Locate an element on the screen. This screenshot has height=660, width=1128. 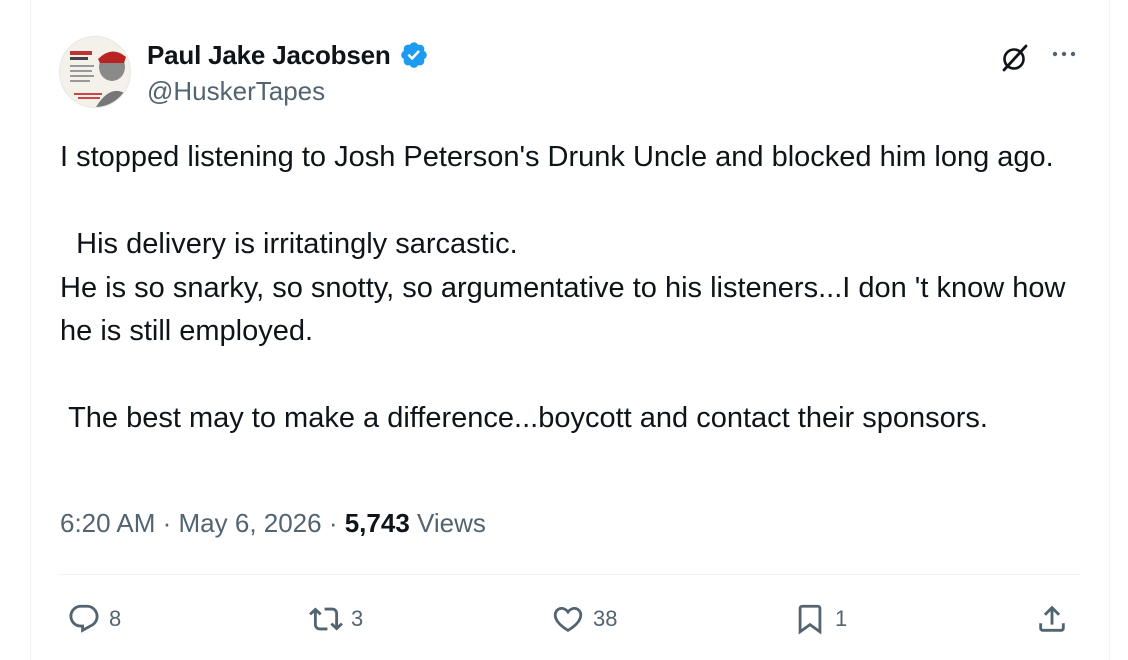
repost-icon is located at coordinates (326, 619).